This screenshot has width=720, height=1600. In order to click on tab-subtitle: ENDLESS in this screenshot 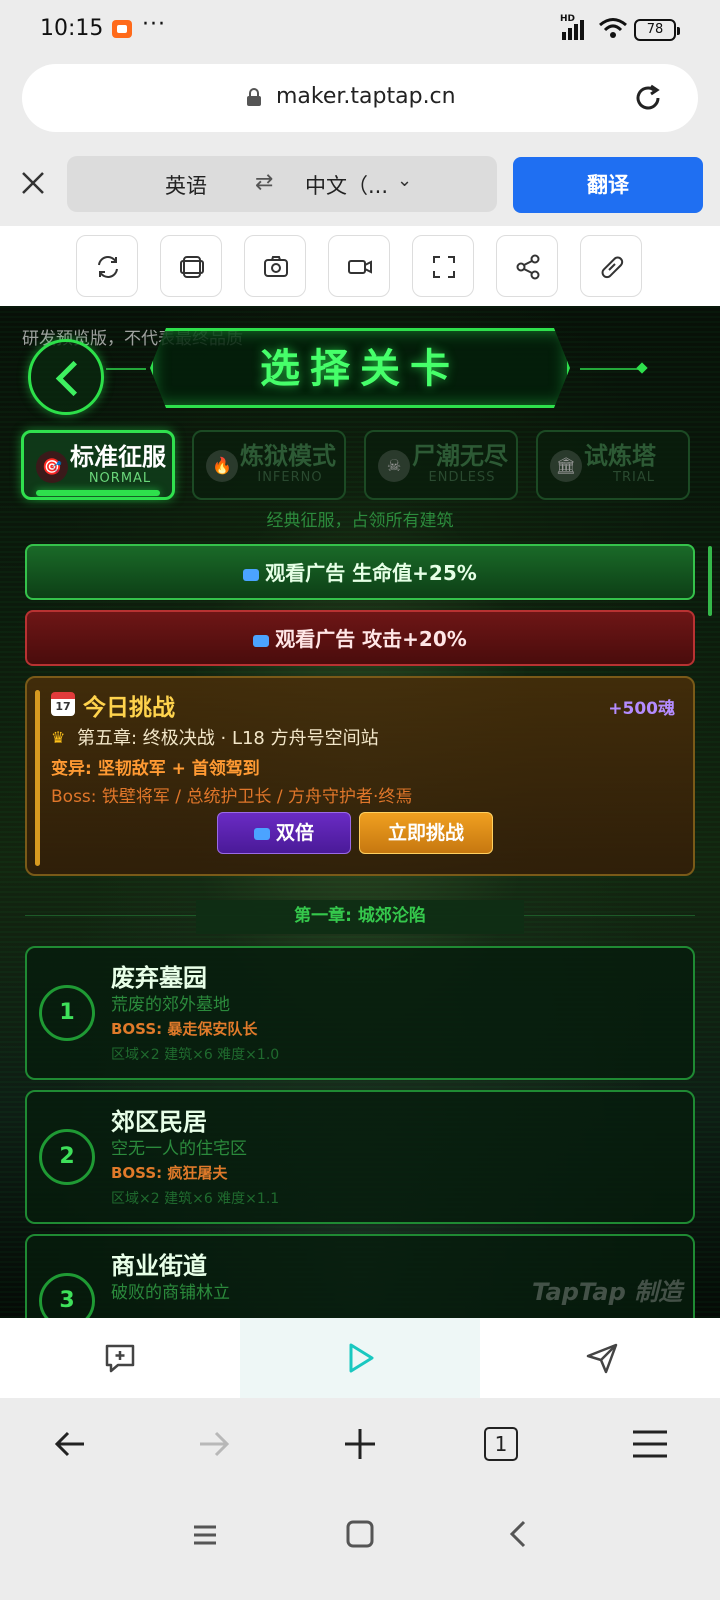, I will do `click(462, 477)`.